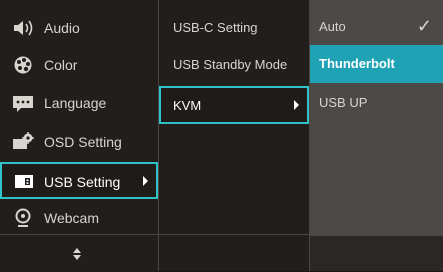 The image size is (443, 272). What do you see at coordinates (23, 140) in the screenshot?
I see `monitor-gear-icon` at bounding box center [23, 140].